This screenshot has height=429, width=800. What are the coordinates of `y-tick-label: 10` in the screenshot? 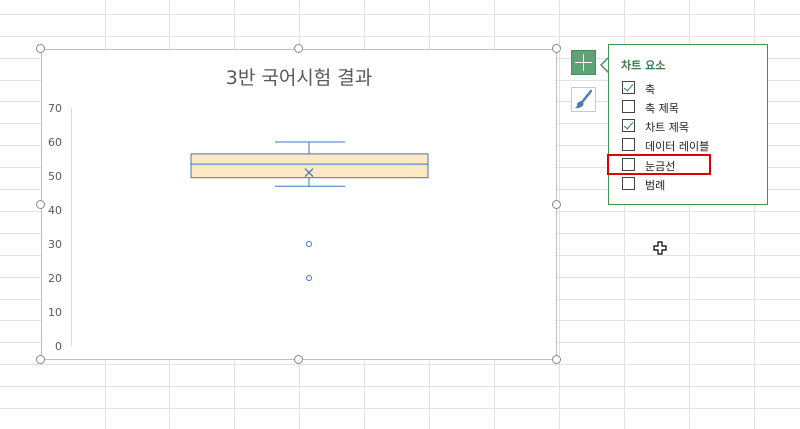 It's located at (55, 312).